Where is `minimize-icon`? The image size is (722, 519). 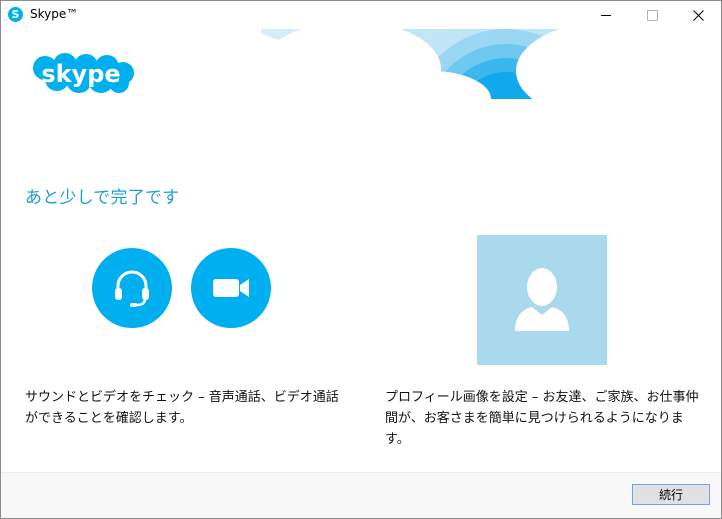 minimize-icon is located at coordinates (606, 15).